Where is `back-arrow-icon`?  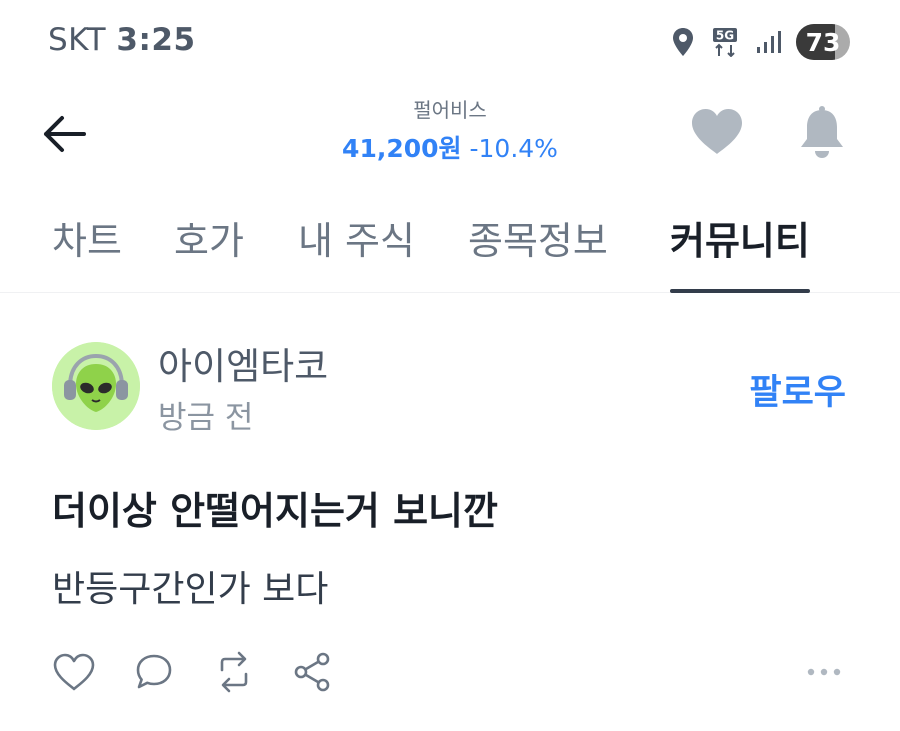 back-arrow-icon is located at coordinates (65, 134).